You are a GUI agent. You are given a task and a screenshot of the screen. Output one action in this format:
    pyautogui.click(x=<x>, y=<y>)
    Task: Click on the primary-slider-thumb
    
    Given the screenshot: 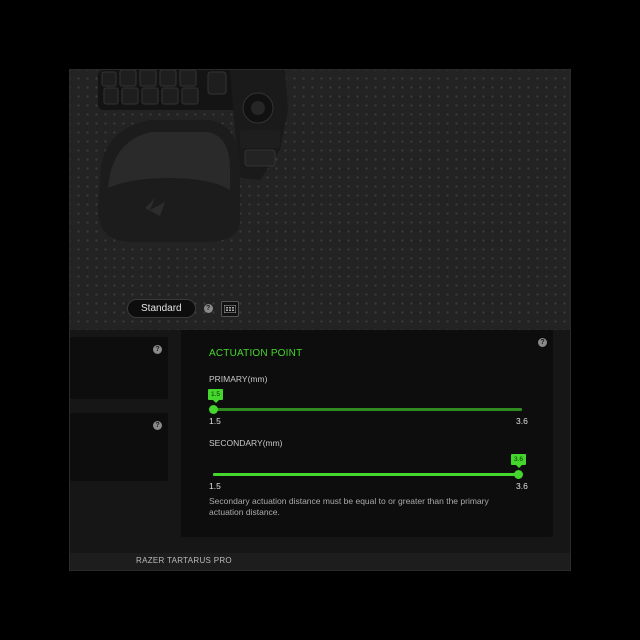 What is the action you would take?
    pyautogui.click(x=213, y=409)
    